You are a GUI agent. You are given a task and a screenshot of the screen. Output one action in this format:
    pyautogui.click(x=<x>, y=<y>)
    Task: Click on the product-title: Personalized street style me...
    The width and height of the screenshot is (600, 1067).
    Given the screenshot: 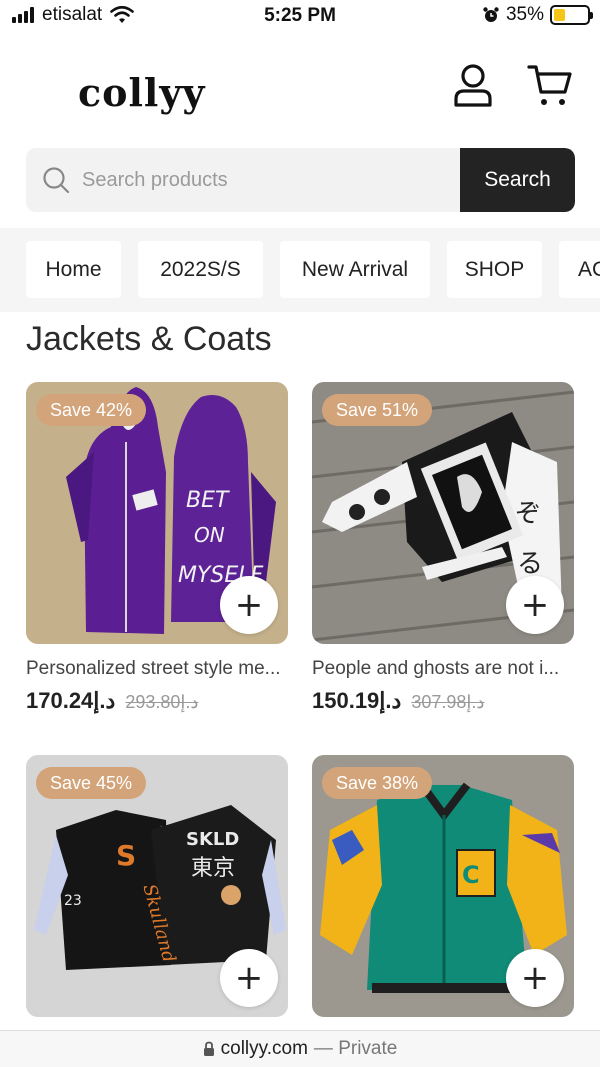 What is the action you would take?
    pyautogui.click(x=157, y=669)
    